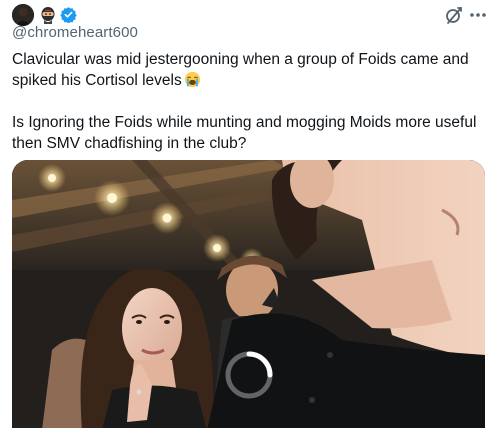 The height and width of the screenshot is (428, 496). Describe the element at coordinates (454, 15) in the screenshot. I see `grok-icon` at that location.